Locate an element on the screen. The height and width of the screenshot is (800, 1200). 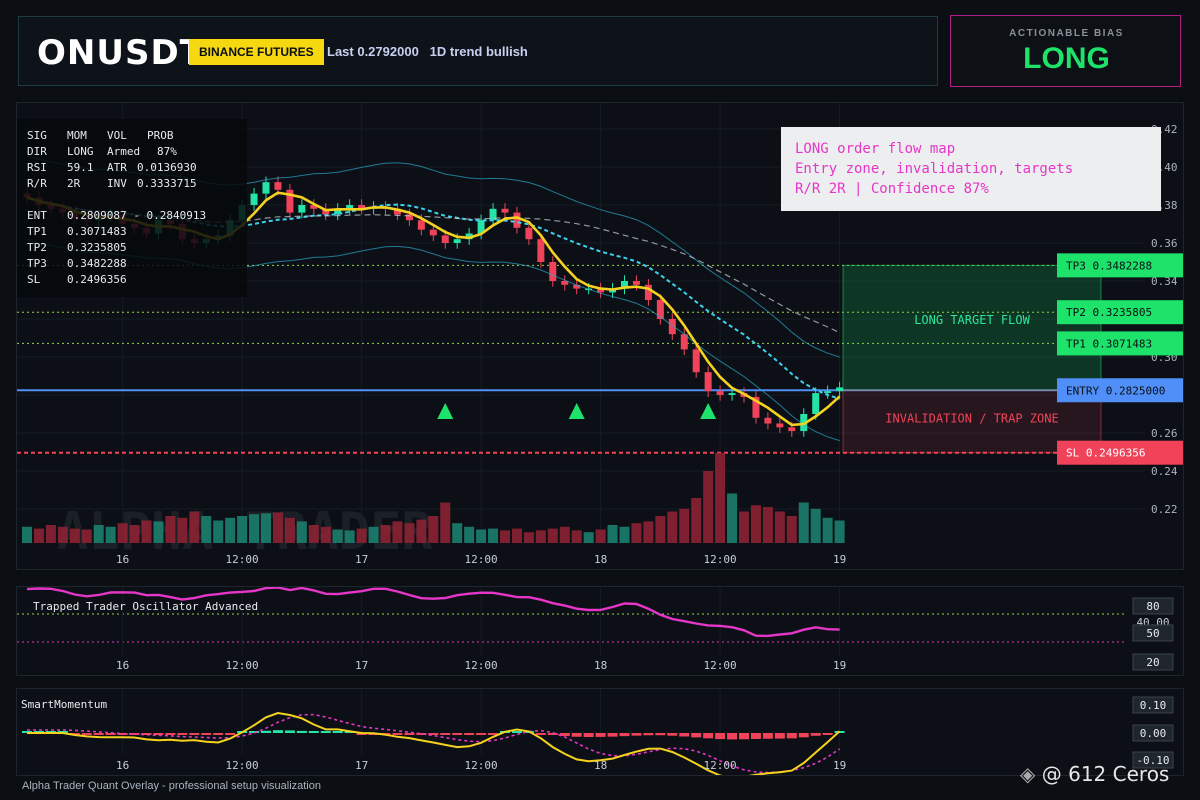
note-line: LONG order flow map is located at coordinates (875, 149).